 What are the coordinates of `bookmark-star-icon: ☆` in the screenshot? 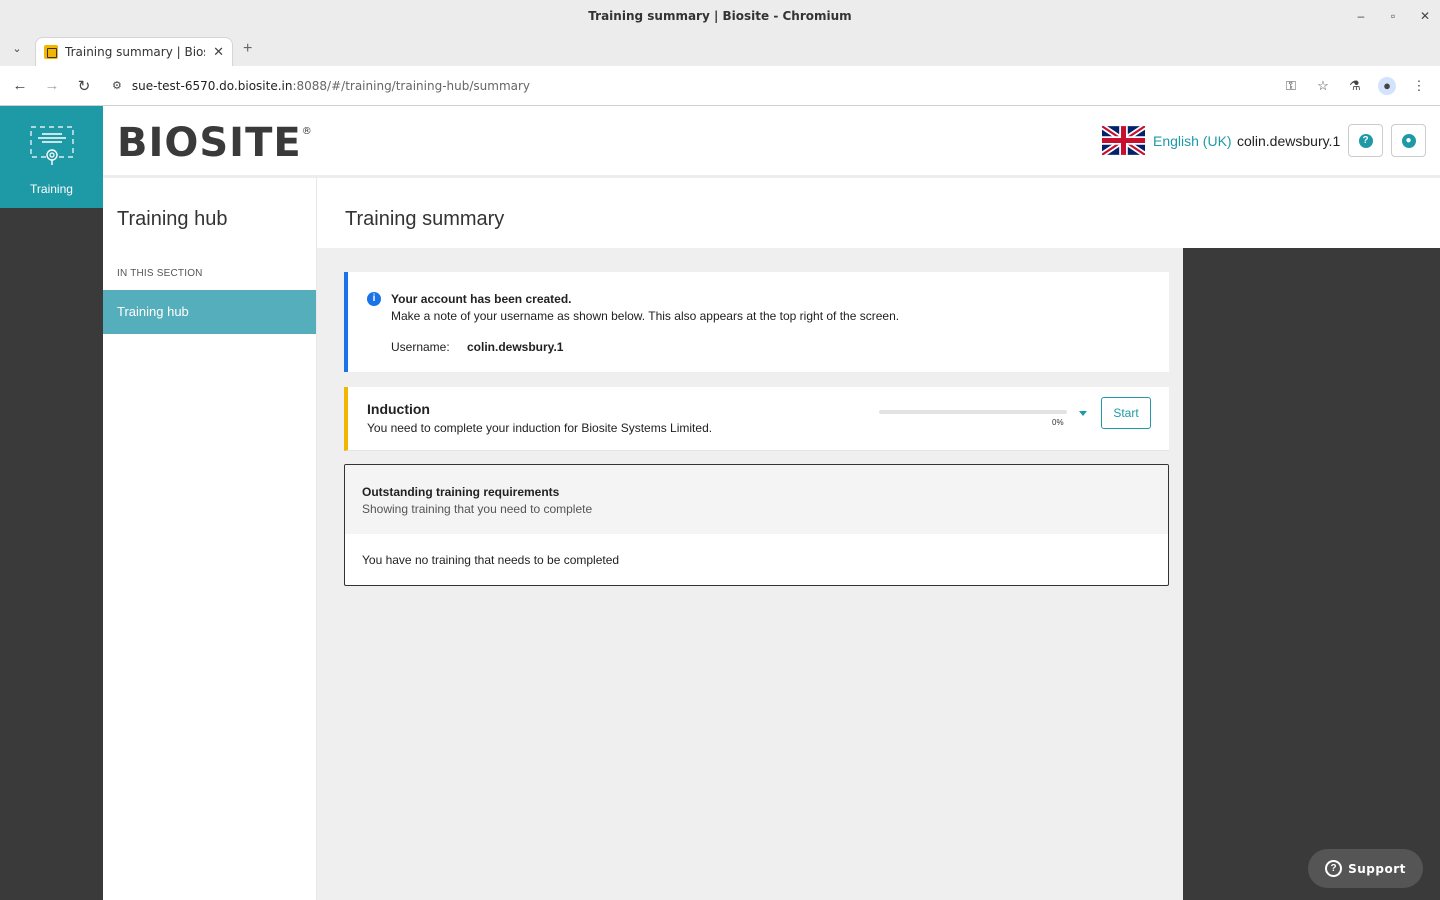 It's located at (1323, 86).